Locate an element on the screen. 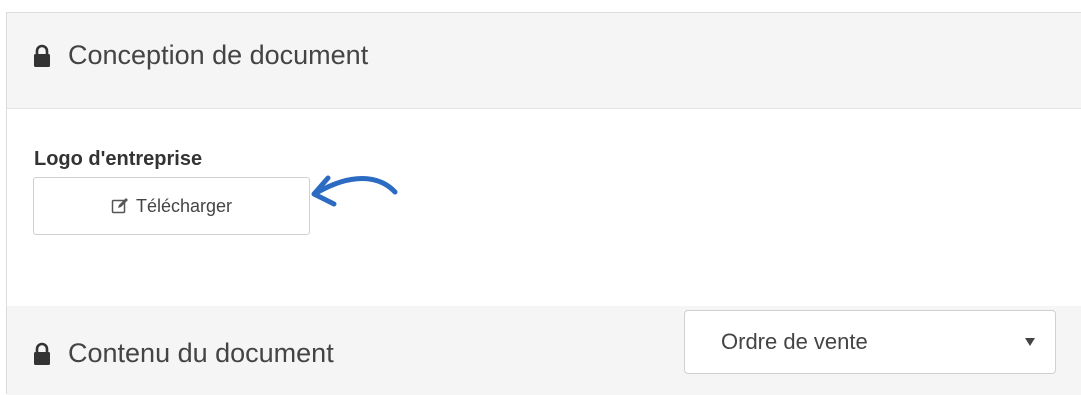 Image resolution: width=1081 pixels, height=395 pixels. document-type-select-value: Ordre de vente is located at coordinates (794, 341).